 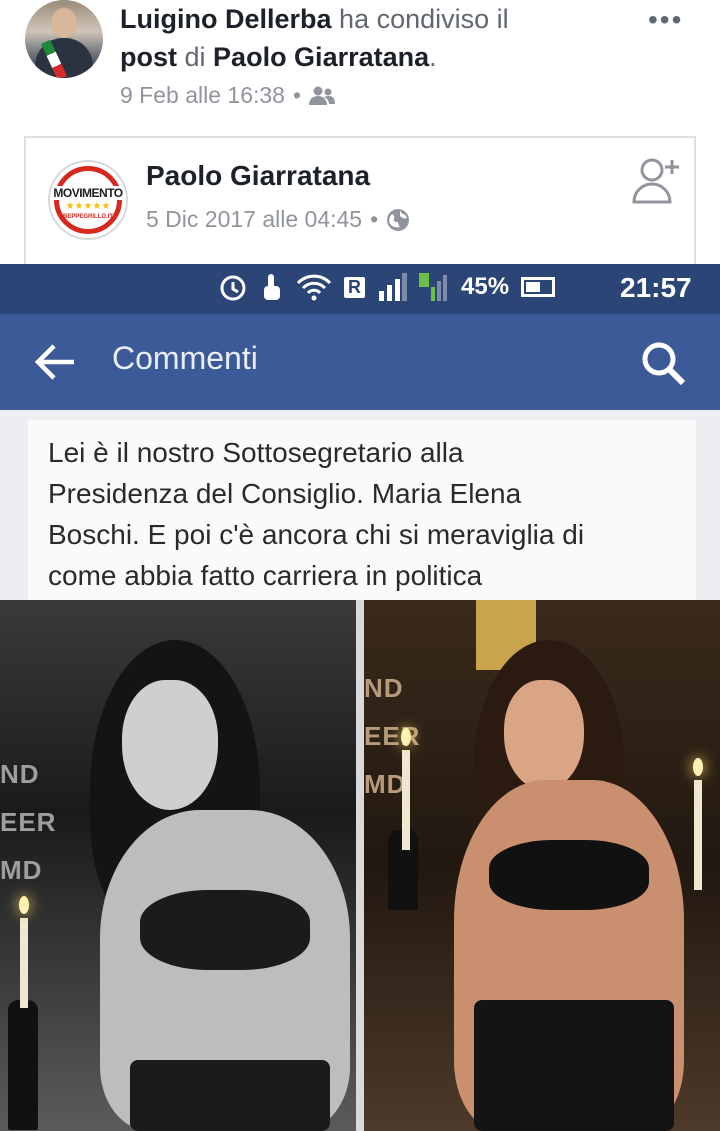 What do you see at coordinates (148, 57) in the screenshot?
I see `post-link: post` at bounding box center [148, 57].